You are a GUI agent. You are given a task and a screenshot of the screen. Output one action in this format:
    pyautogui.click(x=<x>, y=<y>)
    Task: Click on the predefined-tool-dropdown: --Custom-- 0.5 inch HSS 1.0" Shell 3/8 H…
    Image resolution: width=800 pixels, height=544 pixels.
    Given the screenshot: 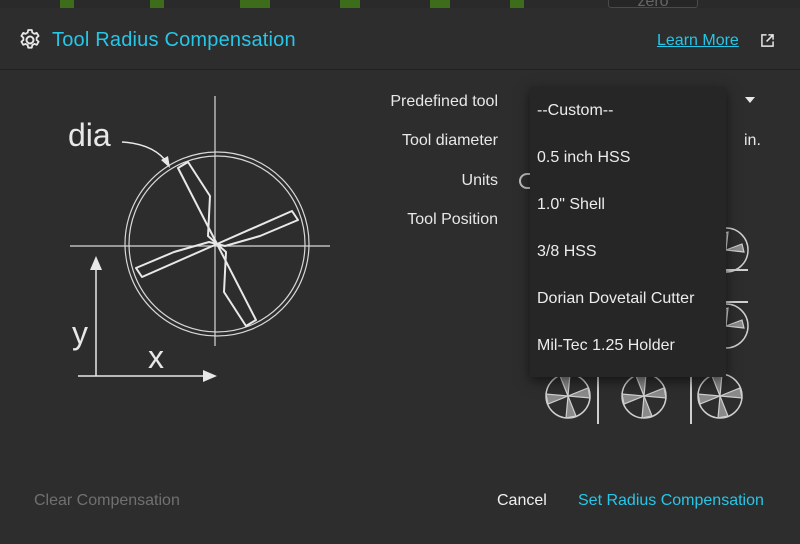 What is the action you would take?
    pyautogui.click(x=628, y=232)
    